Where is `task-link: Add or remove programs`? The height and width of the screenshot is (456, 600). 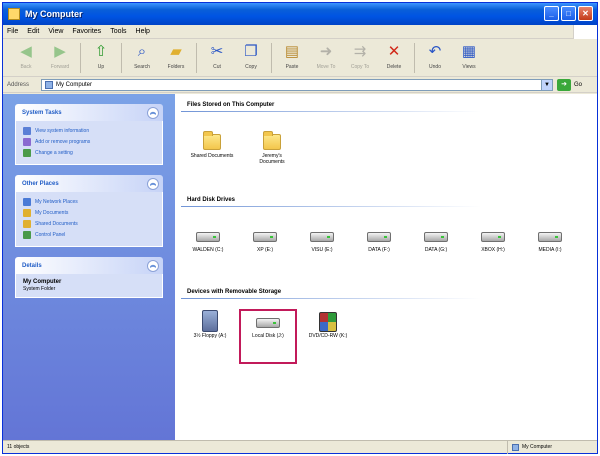 task-link: Add or remove programs is located at coordinates (89, 142).